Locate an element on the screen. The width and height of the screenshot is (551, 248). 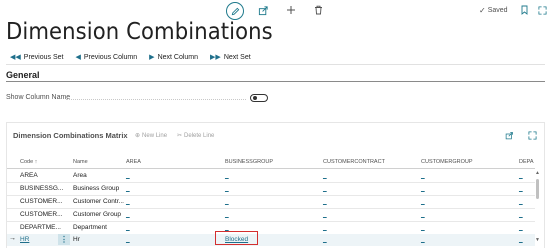
next-set-button: ▶▶ Next Set is located at coordinates (230, 57).